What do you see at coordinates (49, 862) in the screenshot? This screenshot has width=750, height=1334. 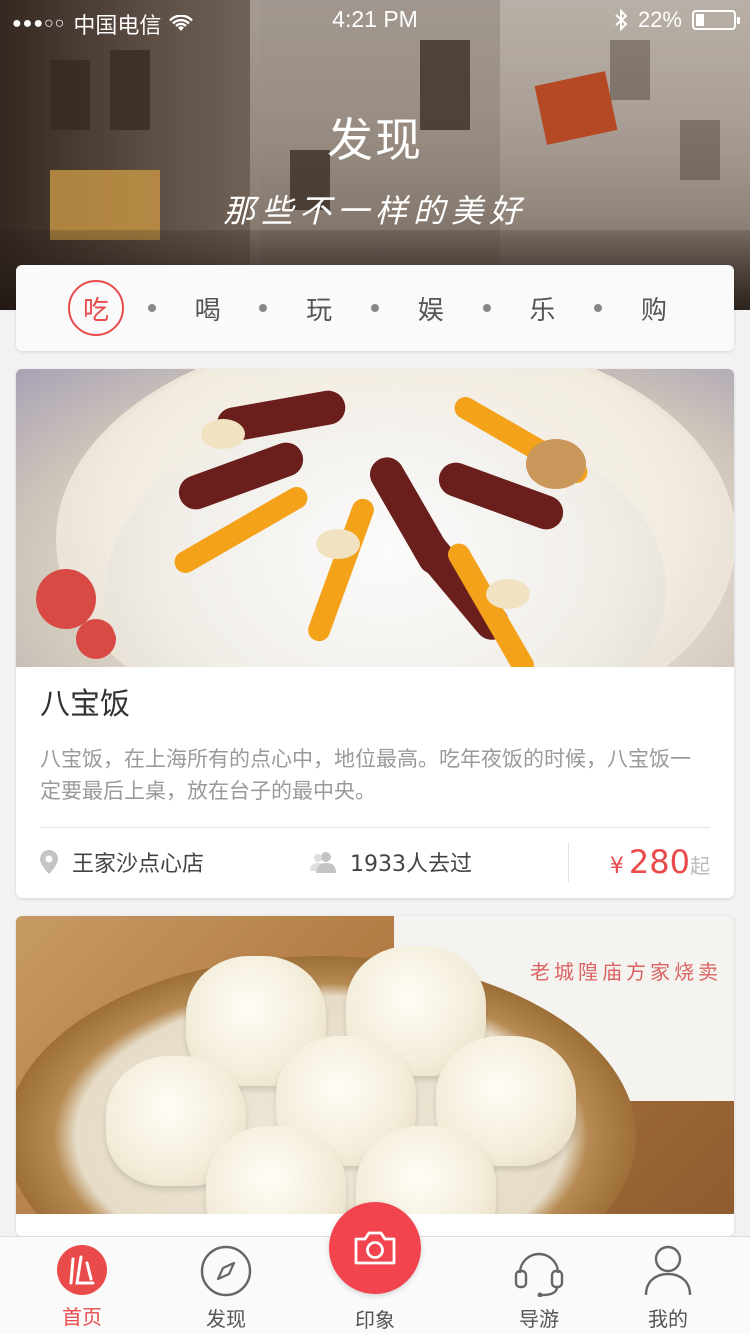 I see `location-pin-icon` at bounding box center [49, 862].